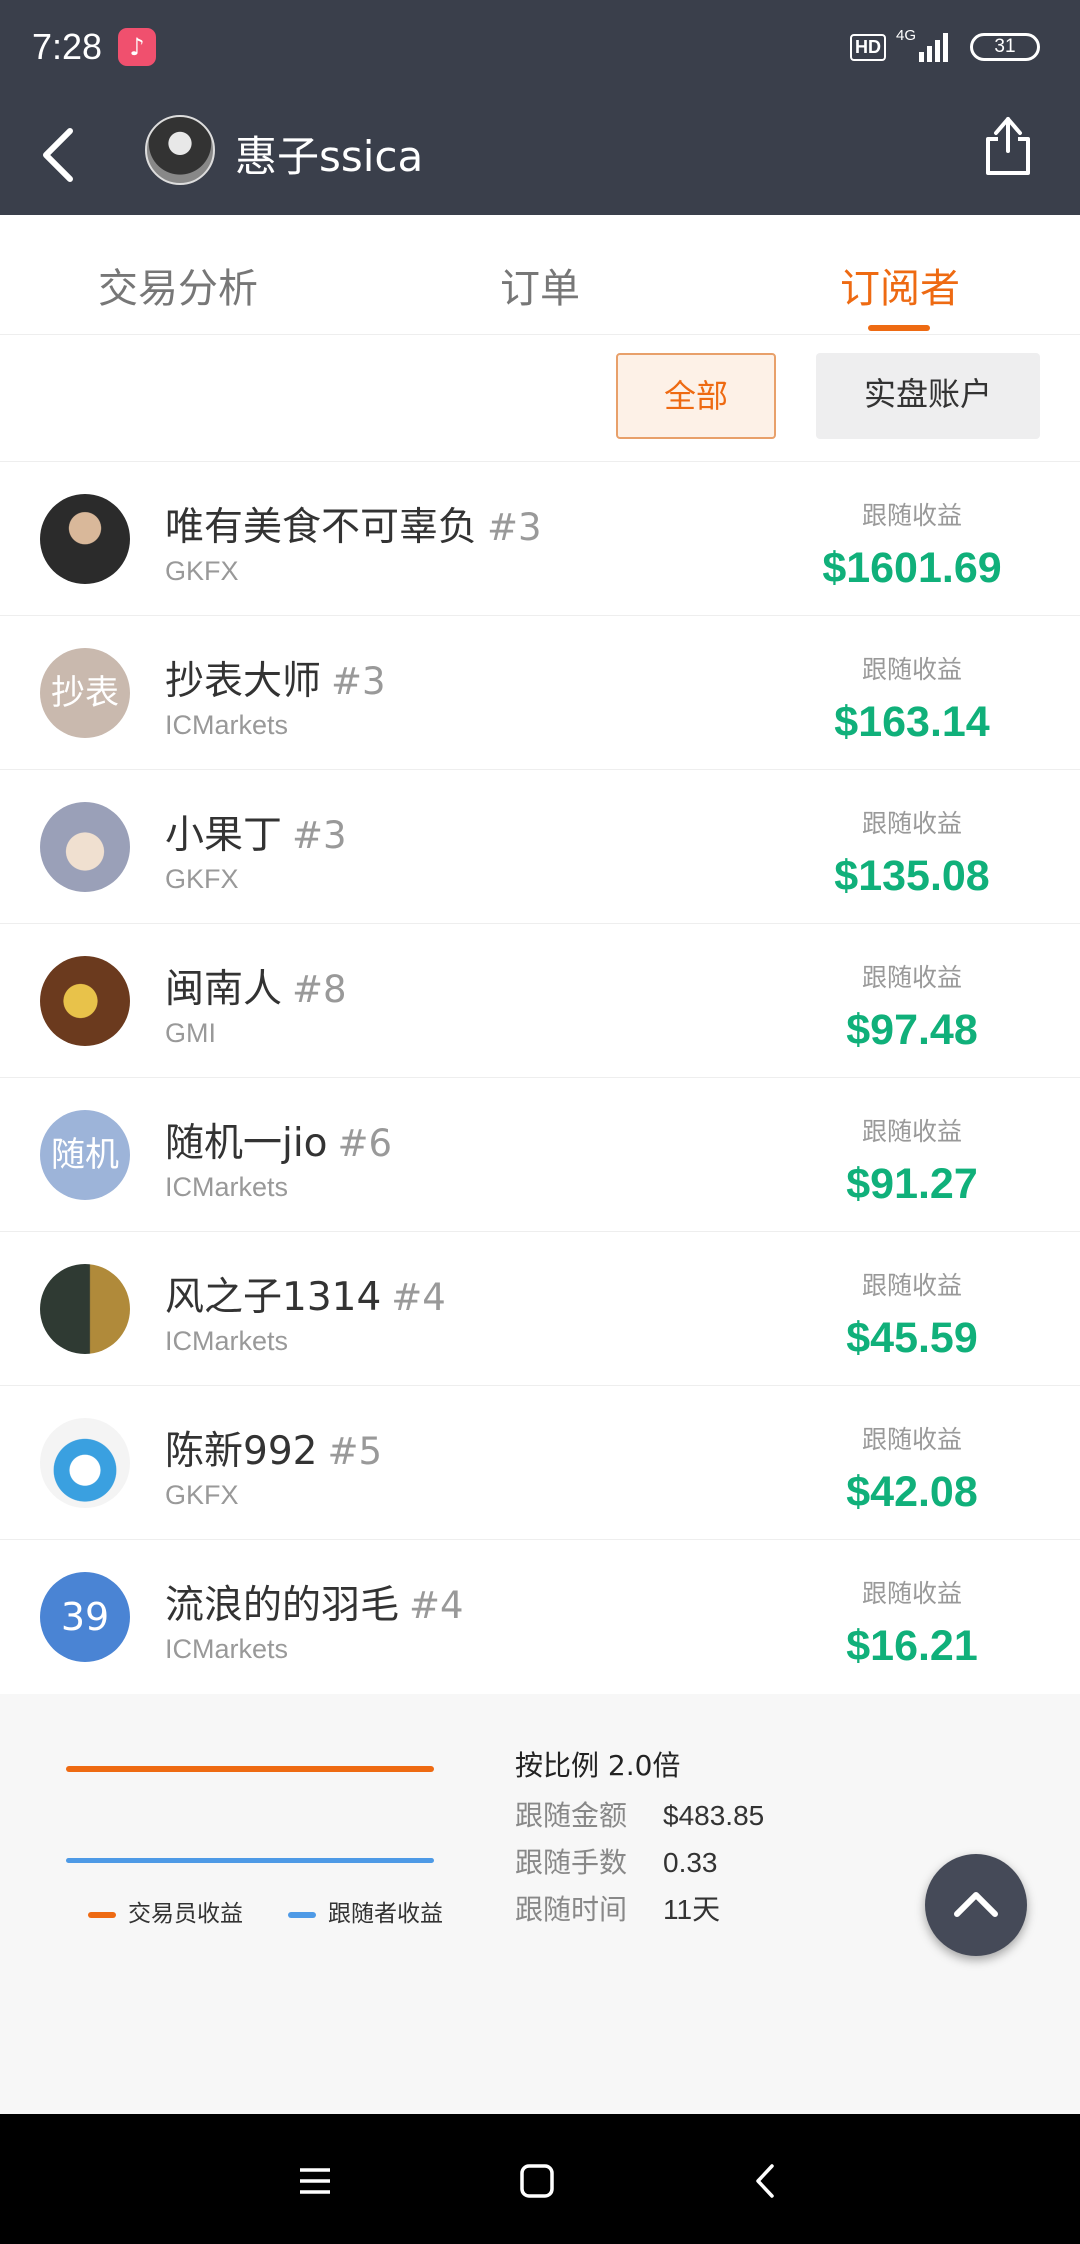  What do you see at coordinates (329, 156) in the screenshot?
I see `page-title: 惠子ssica` at bounding box center [329, 156].